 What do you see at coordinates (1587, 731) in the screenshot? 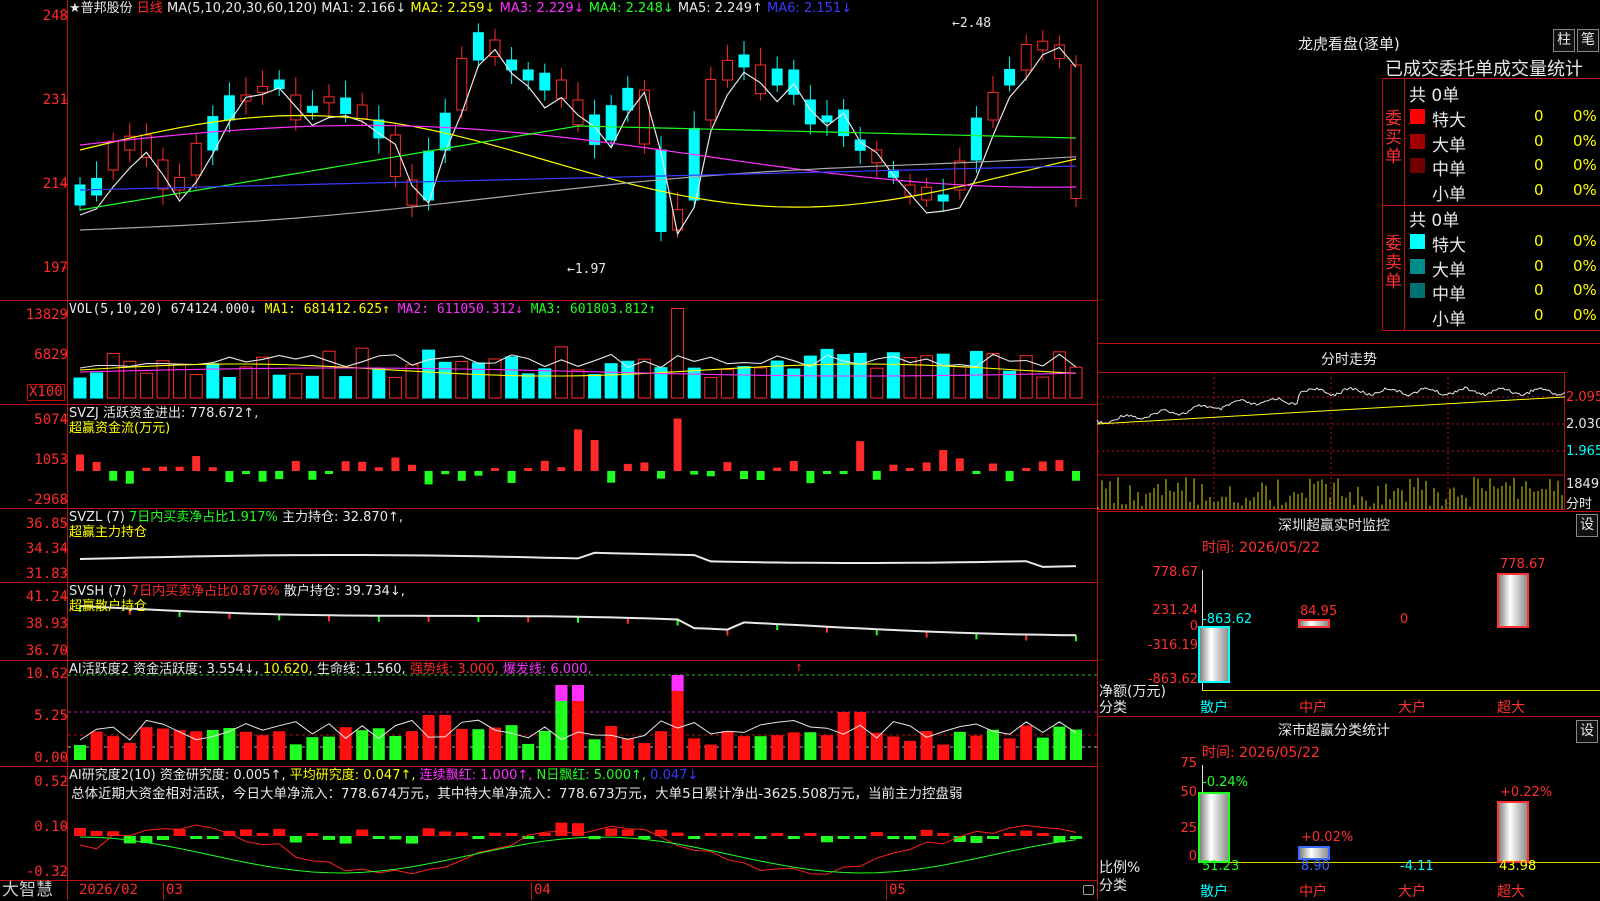
I see `sz-class-settings-button: 设` at bounding box center [1587, 731].